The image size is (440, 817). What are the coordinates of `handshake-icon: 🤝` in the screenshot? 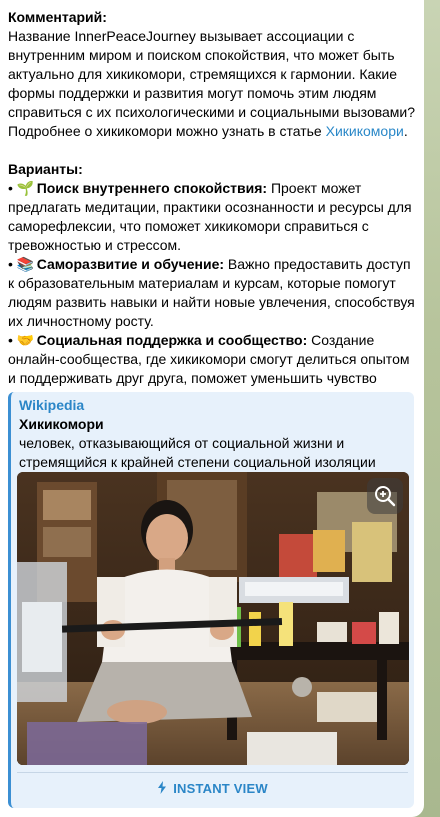 It's located at (25, 340).